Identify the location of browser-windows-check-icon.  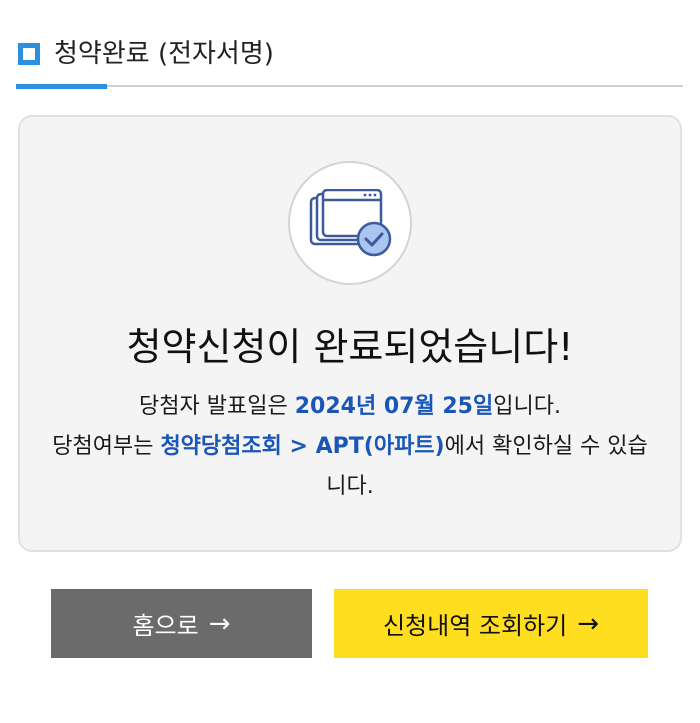
(350, 223).